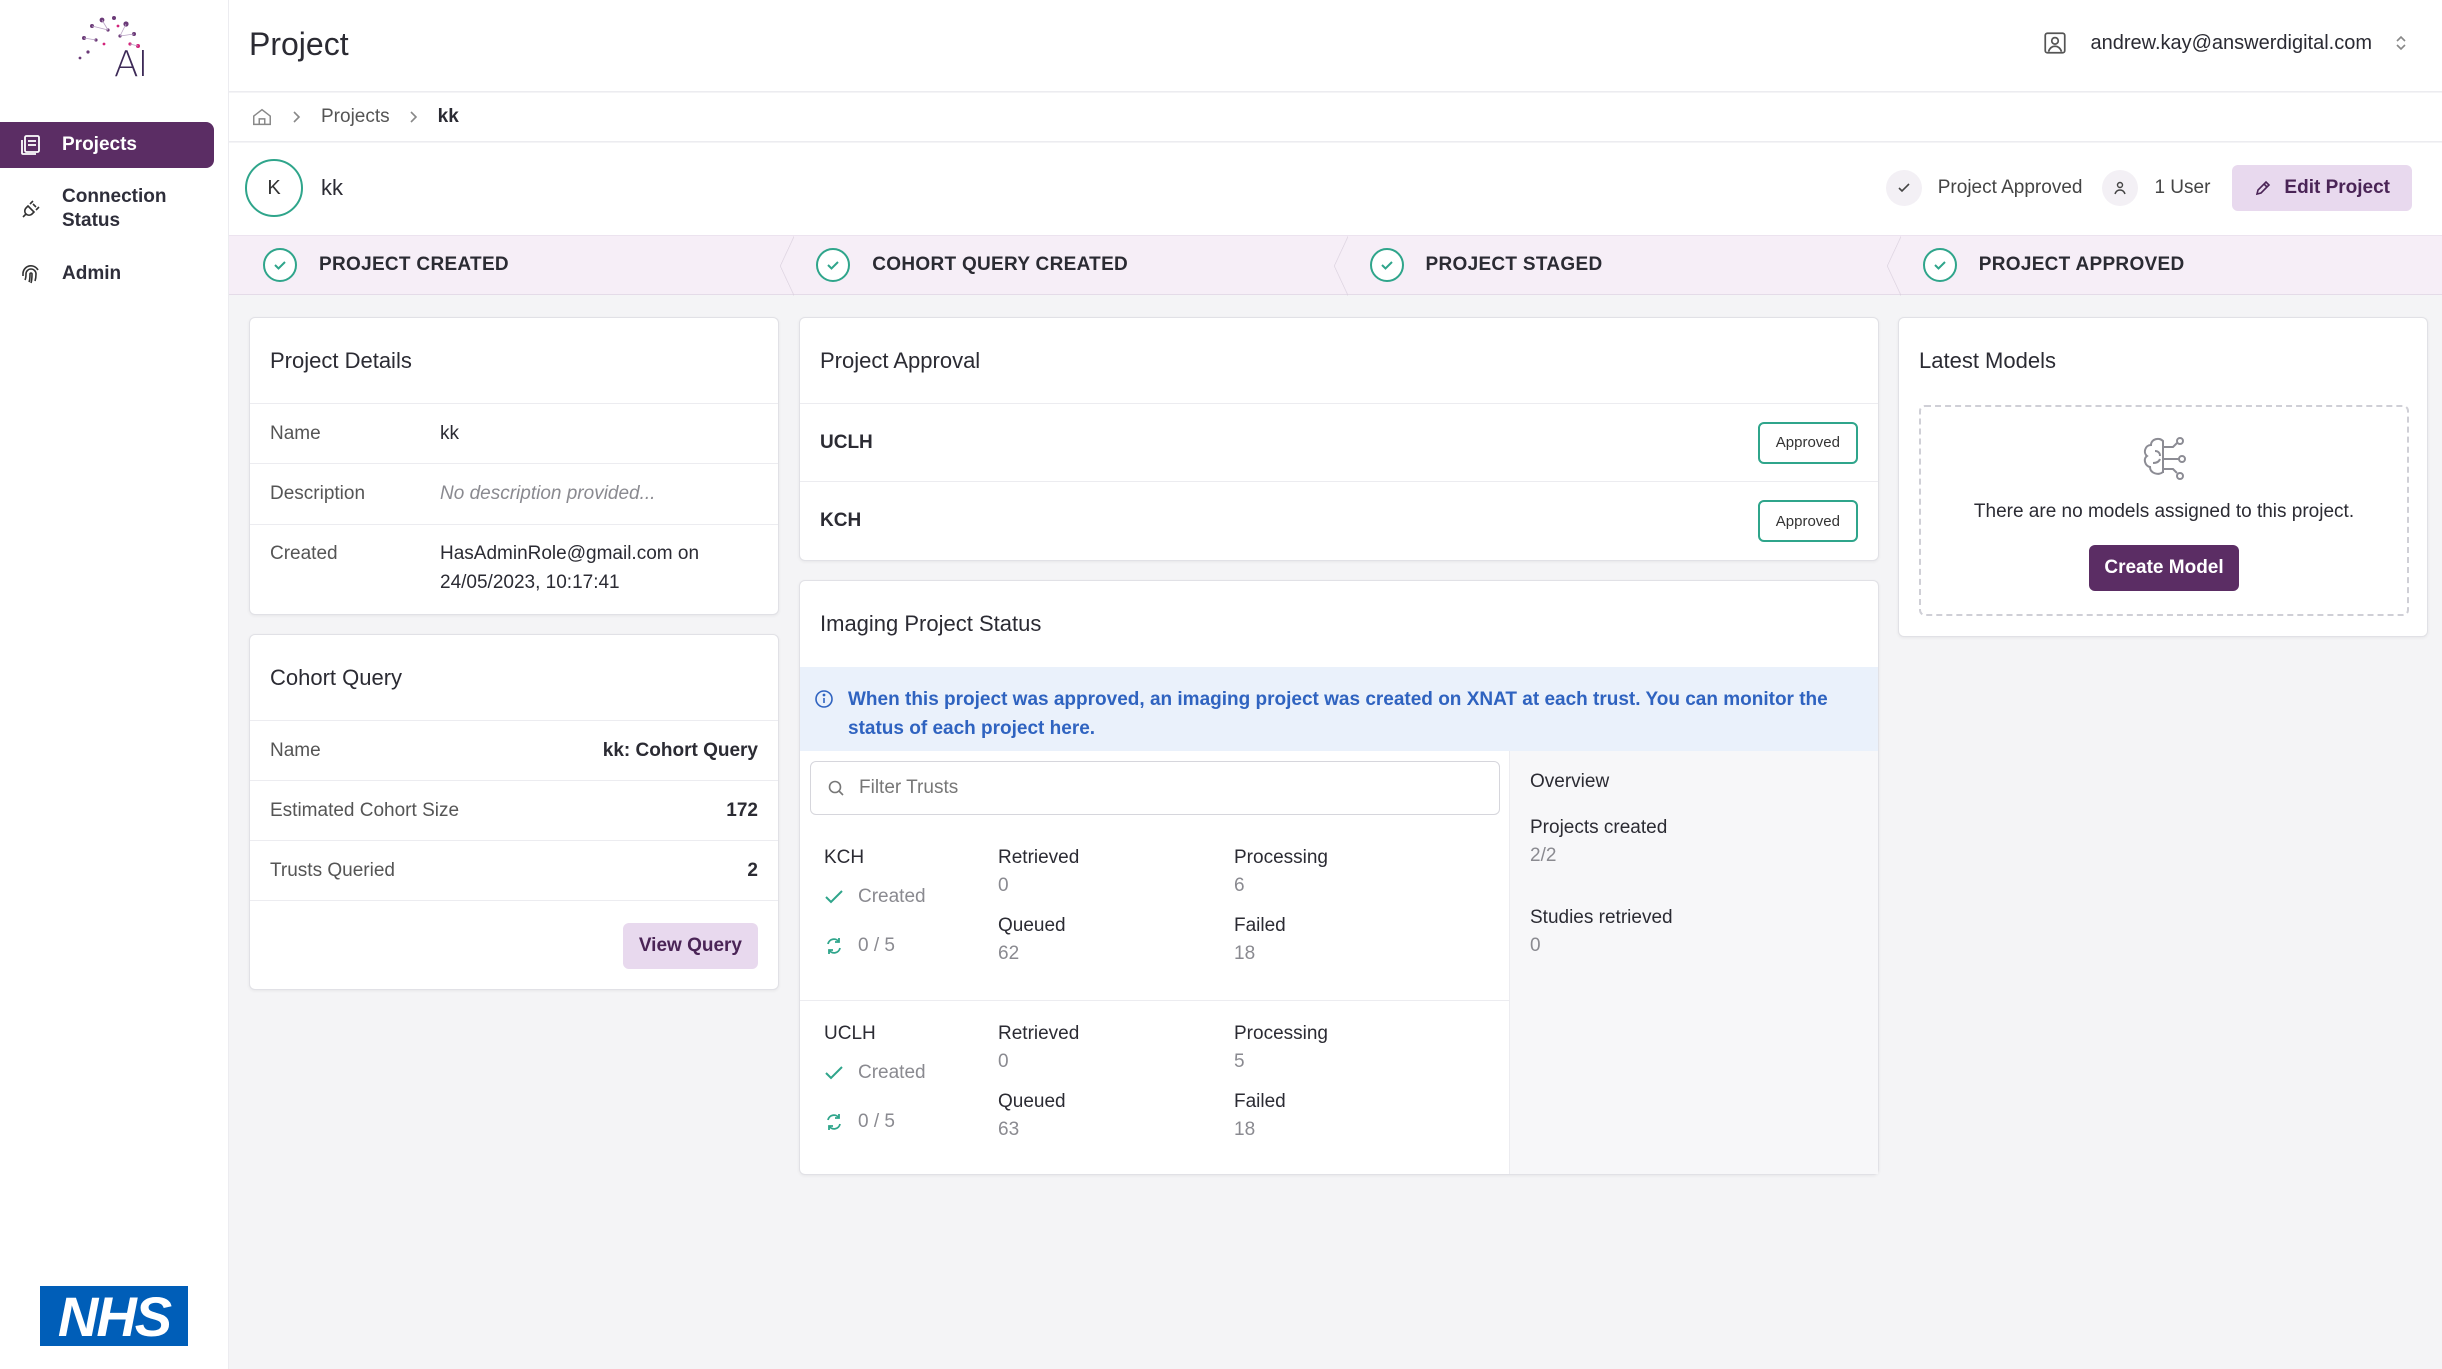  Describe the element at coordinates (449, 433) in the screenshot. I see `detail-value: kk` at that location.